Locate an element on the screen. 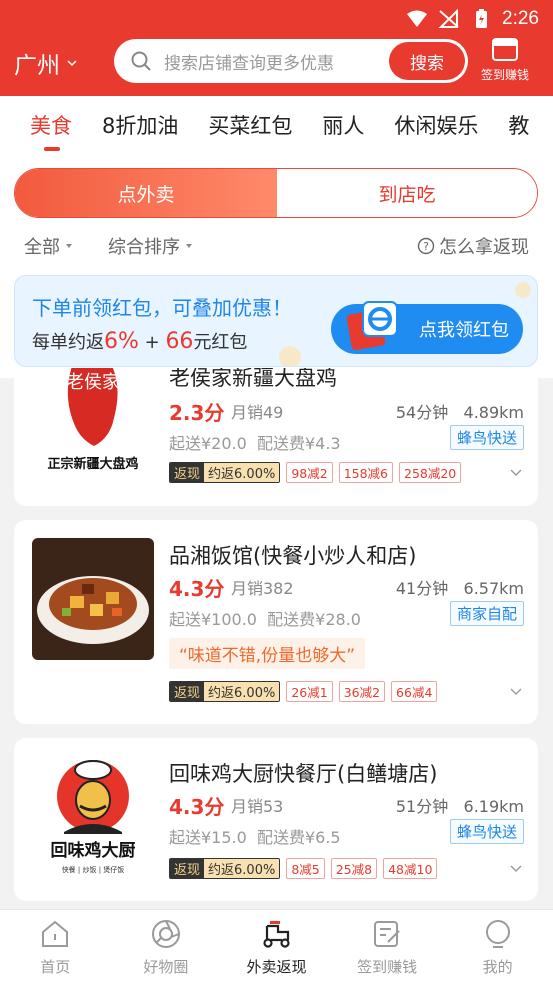  tab-fuel-discount: 8折加油 is located at coordinates (140, 130).